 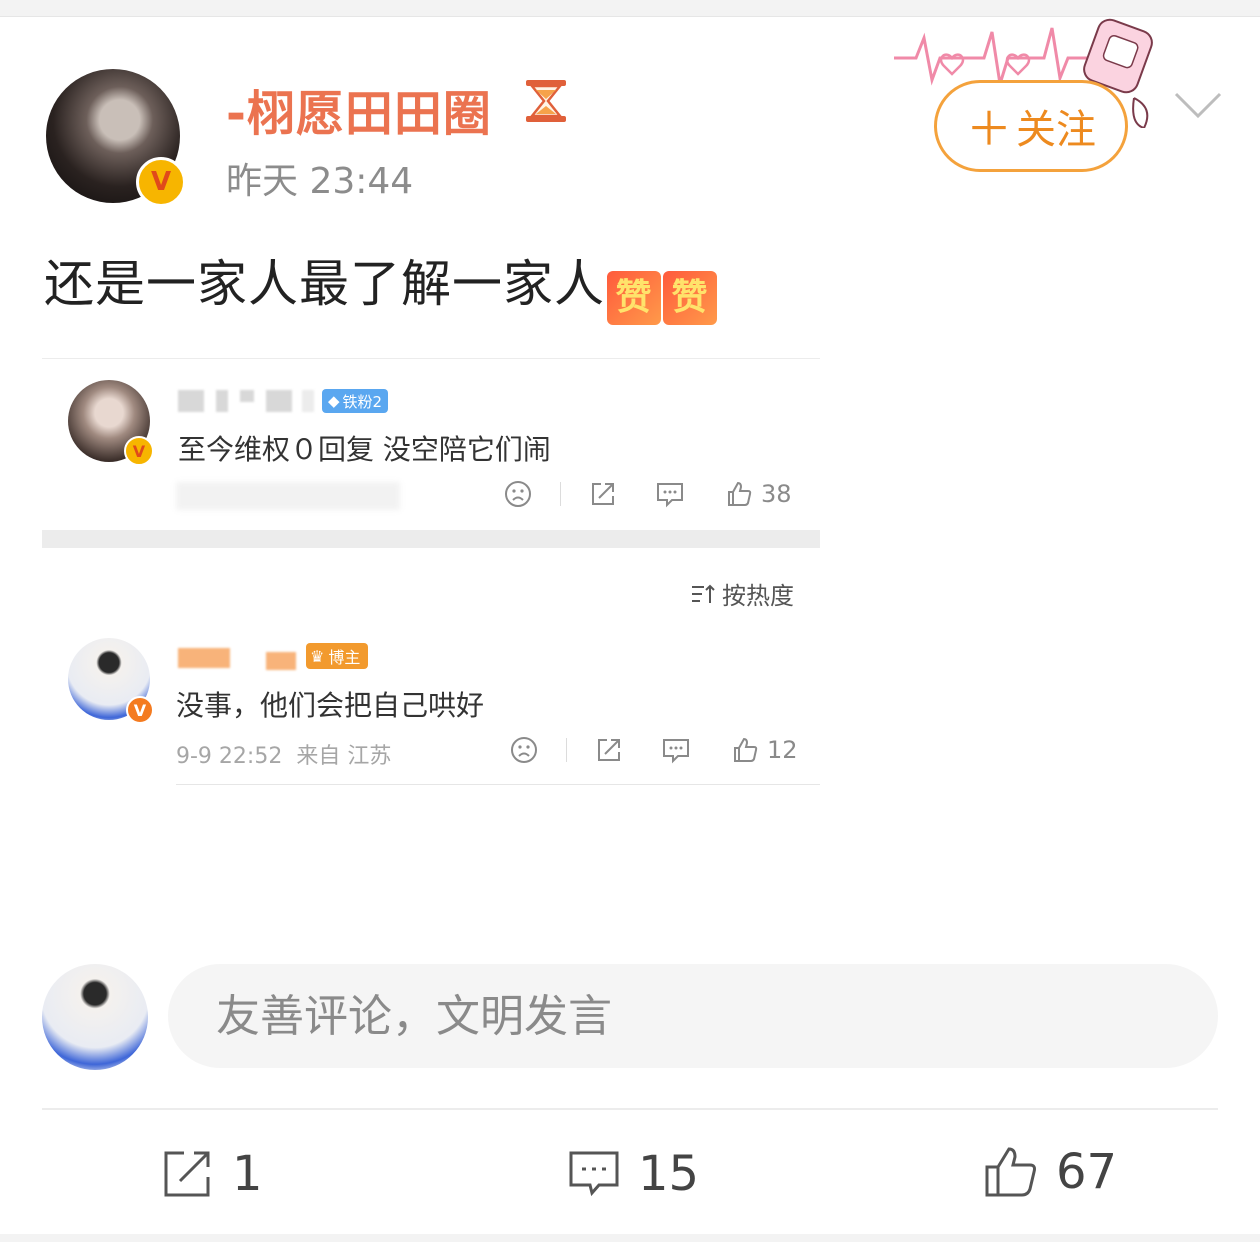 I want to click on my-avatar, so click(x=95, y=1017).